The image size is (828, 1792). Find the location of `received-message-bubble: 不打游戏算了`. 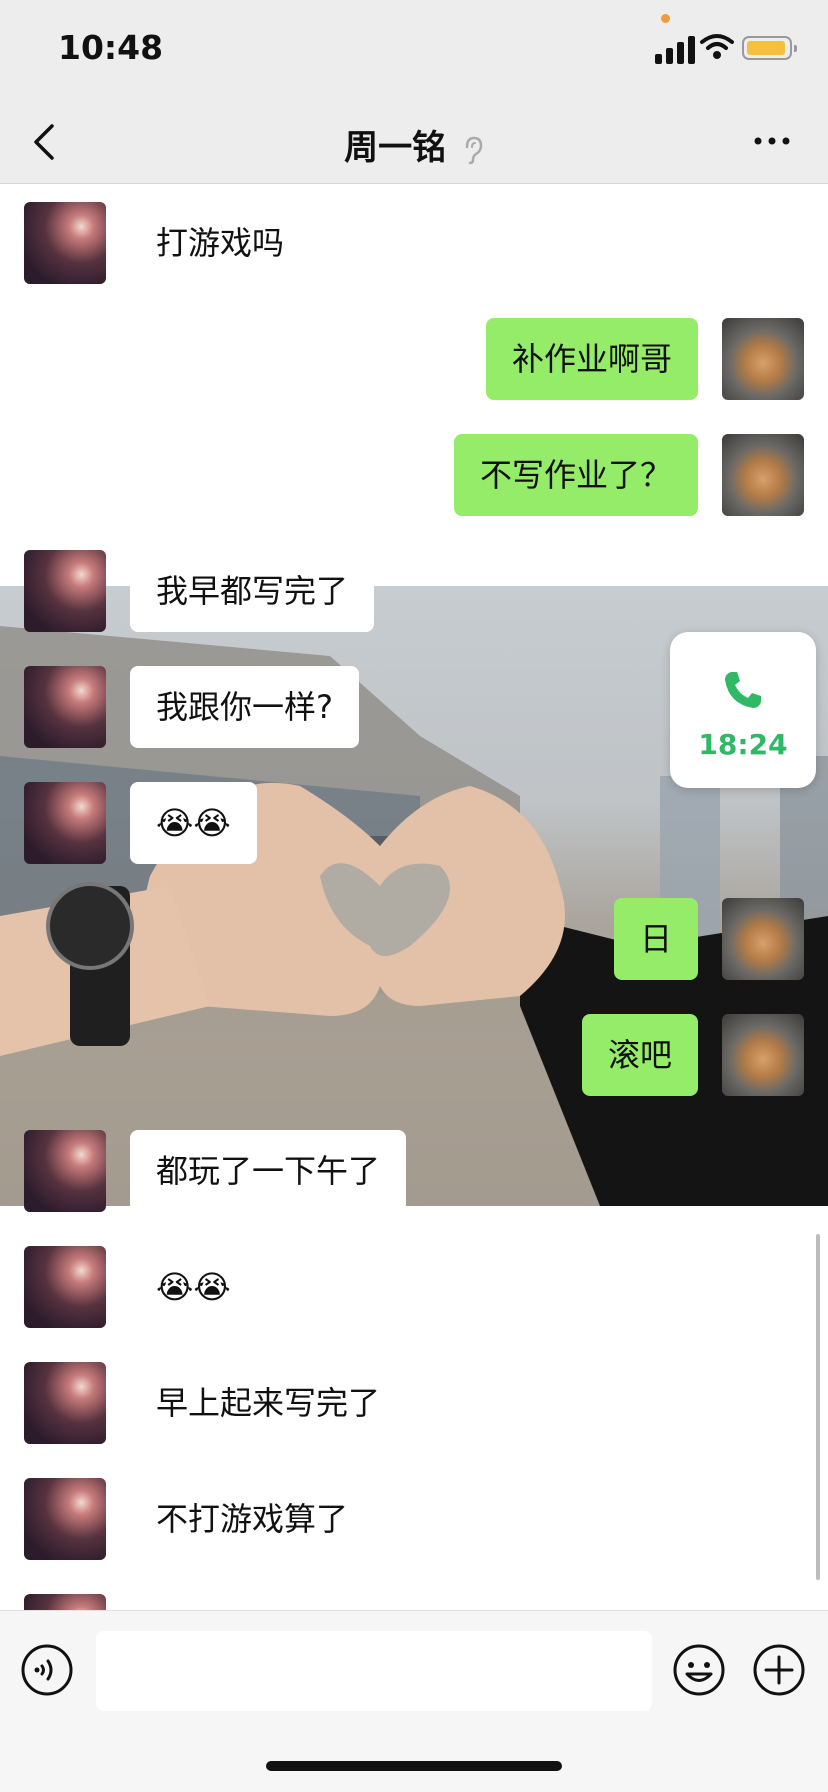

received-message-bubble: 不打游戏算了 is located at coordinates (252, 1519).